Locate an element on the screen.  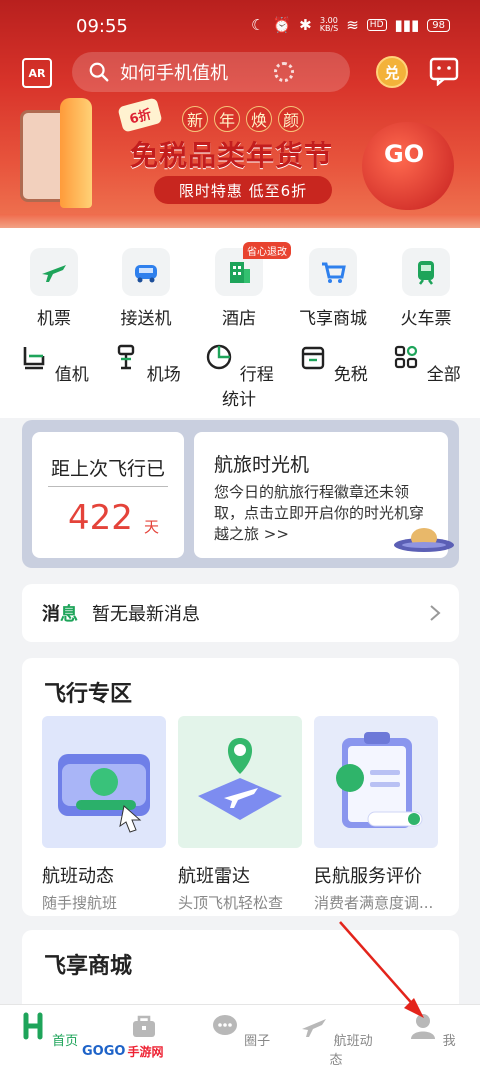
plane-icon is located at coordinates (314, 1028).